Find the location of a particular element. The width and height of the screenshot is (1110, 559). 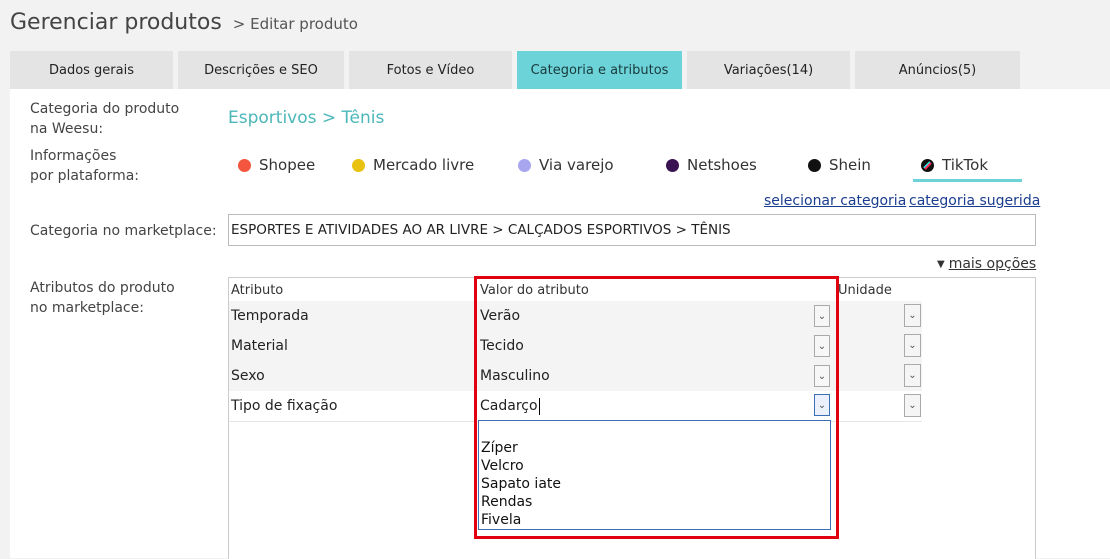

tab-label: Fotos e Vídeo is located at coordinates (430, 70).